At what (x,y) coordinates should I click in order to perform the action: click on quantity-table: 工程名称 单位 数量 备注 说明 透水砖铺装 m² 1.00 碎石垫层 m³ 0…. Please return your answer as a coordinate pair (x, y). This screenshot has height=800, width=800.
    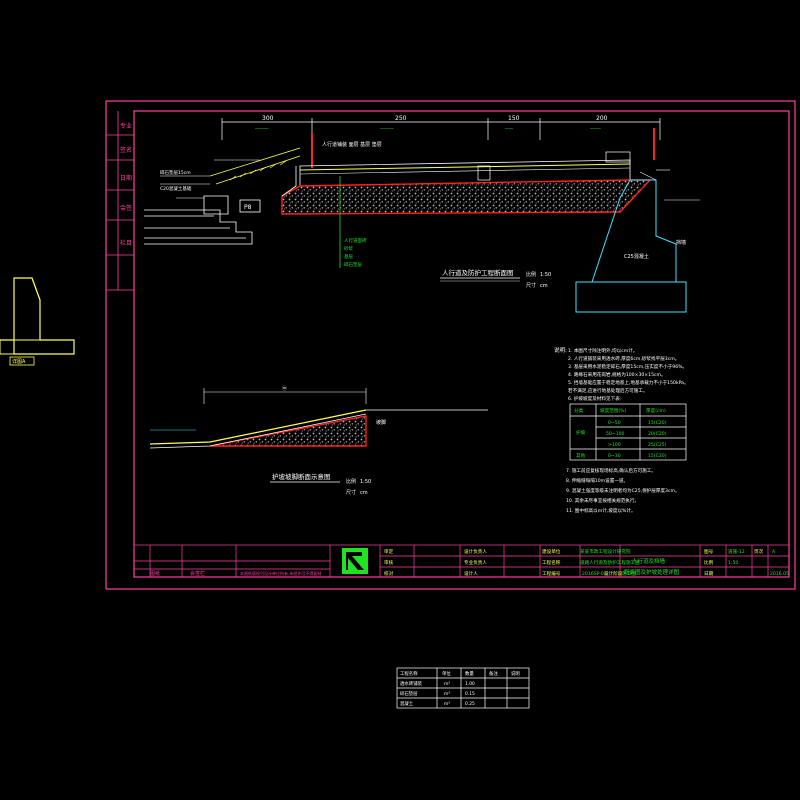
    Looking at the image, I should click on (463, 688).